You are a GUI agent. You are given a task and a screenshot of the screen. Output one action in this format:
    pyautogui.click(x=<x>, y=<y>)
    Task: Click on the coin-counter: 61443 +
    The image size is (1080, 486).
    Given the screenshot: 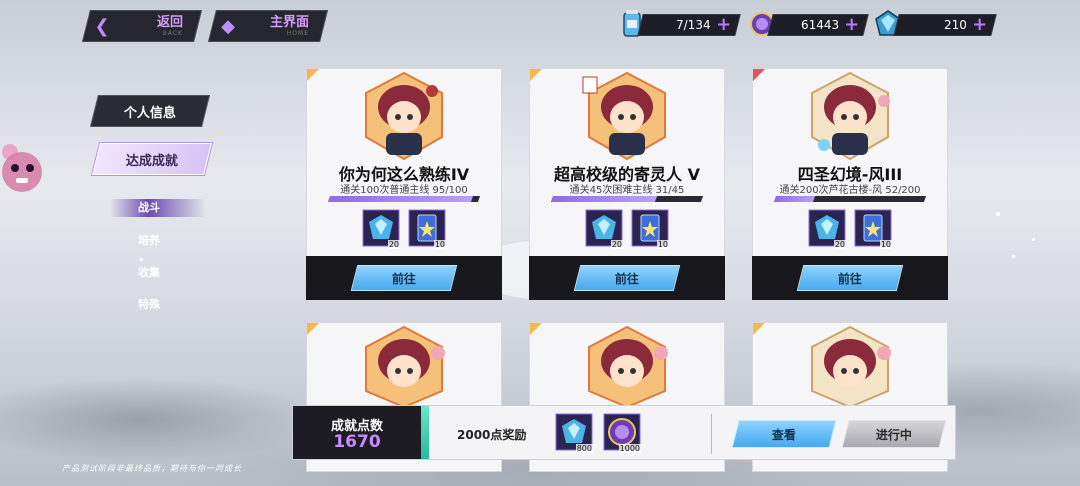 What is the action you would take?
    pyautogui.click(x=818, y=25)
    